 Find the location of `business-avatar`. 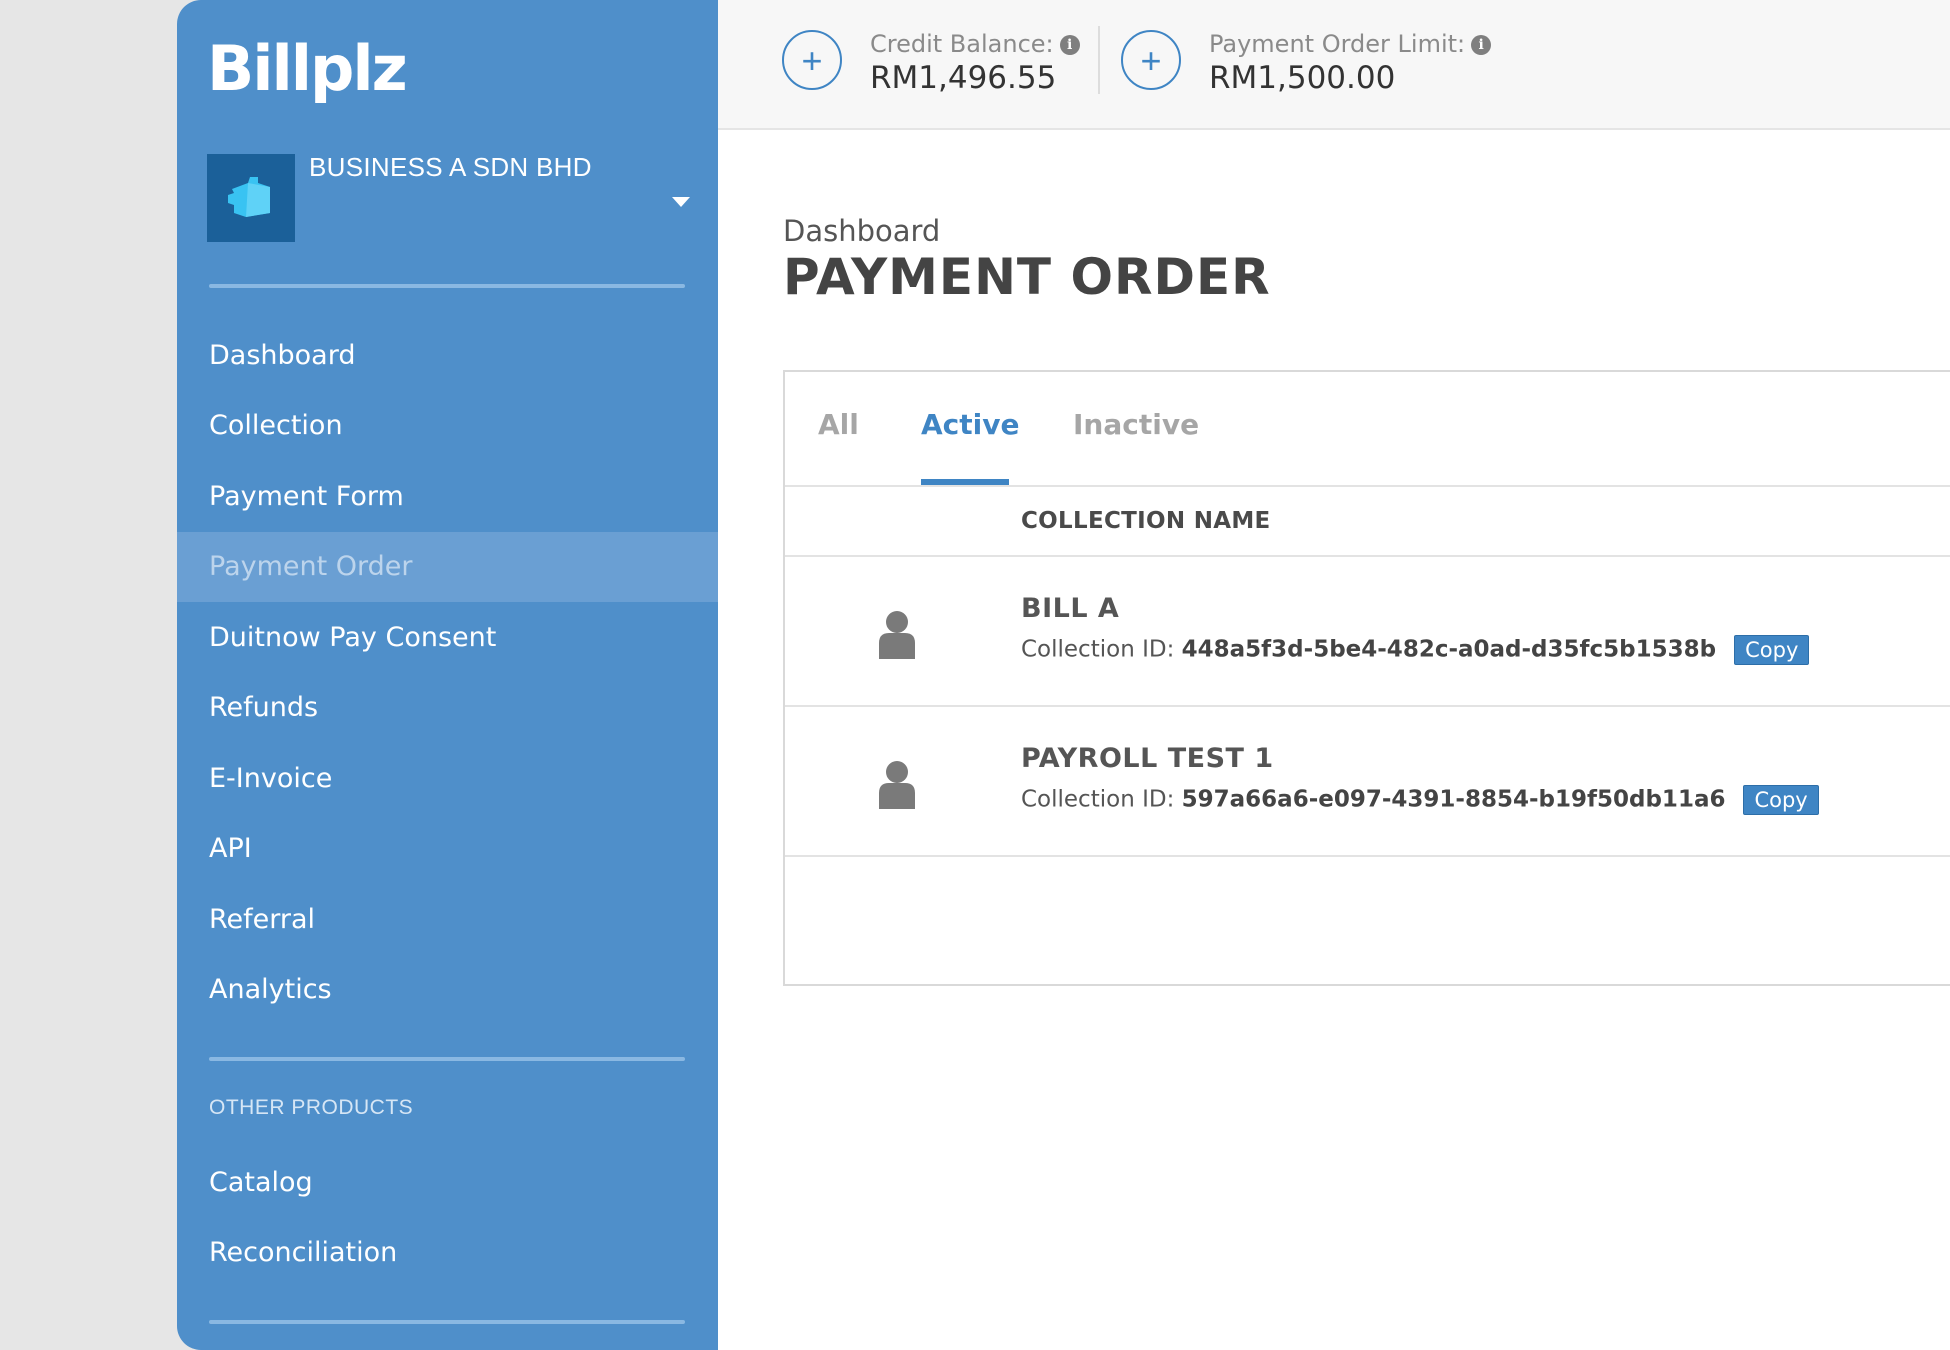

business-avatar is located at coordinates (251, 198).